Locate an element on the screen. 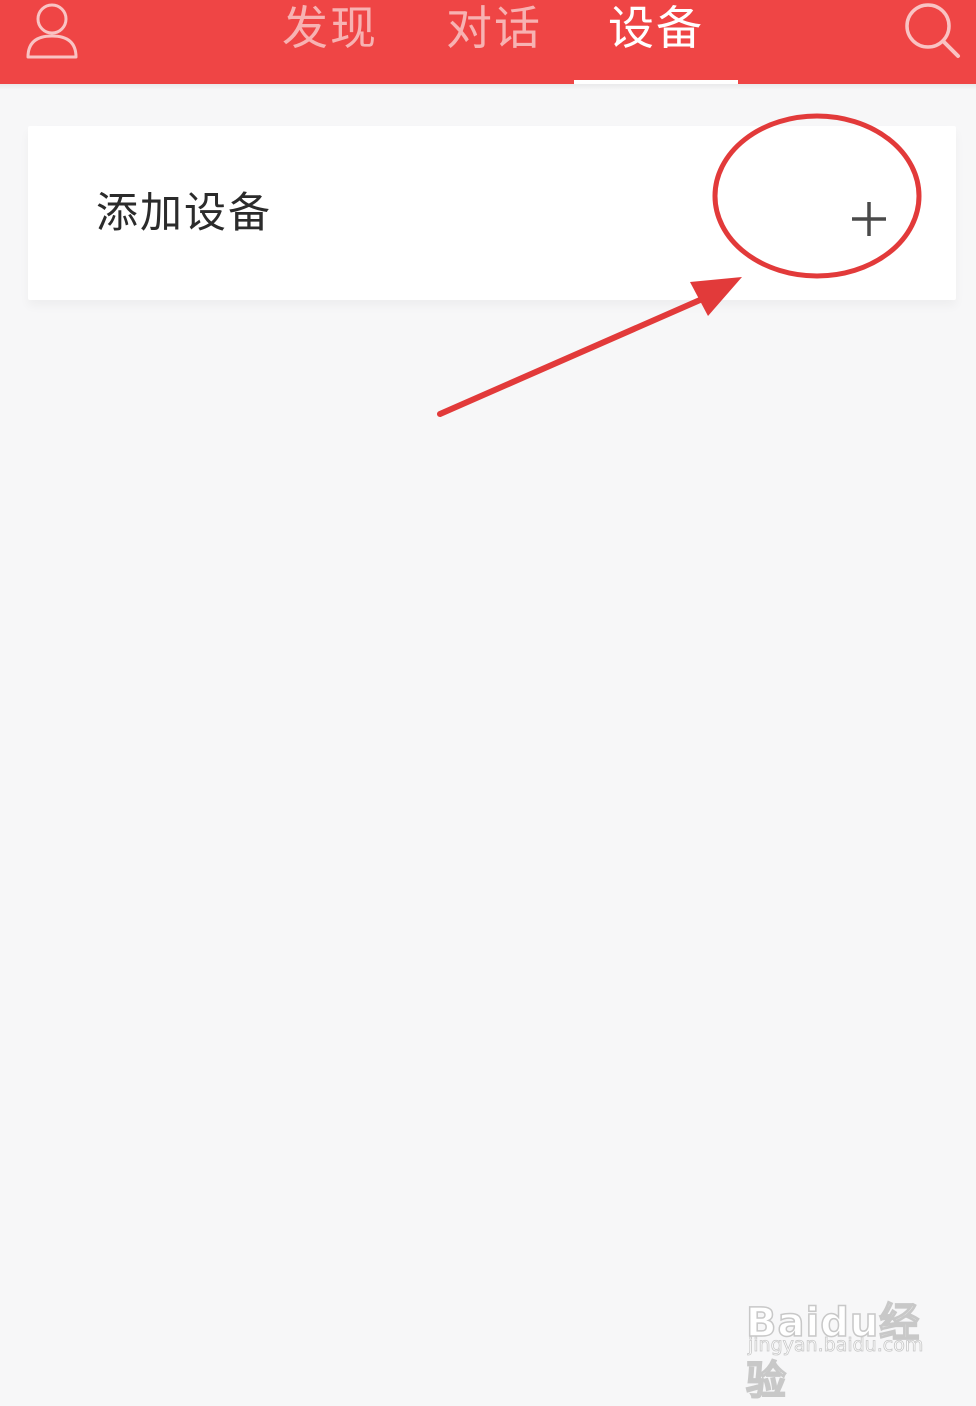 The image size is (976, 1406). header-shadow is located at coordinates (488, 87).